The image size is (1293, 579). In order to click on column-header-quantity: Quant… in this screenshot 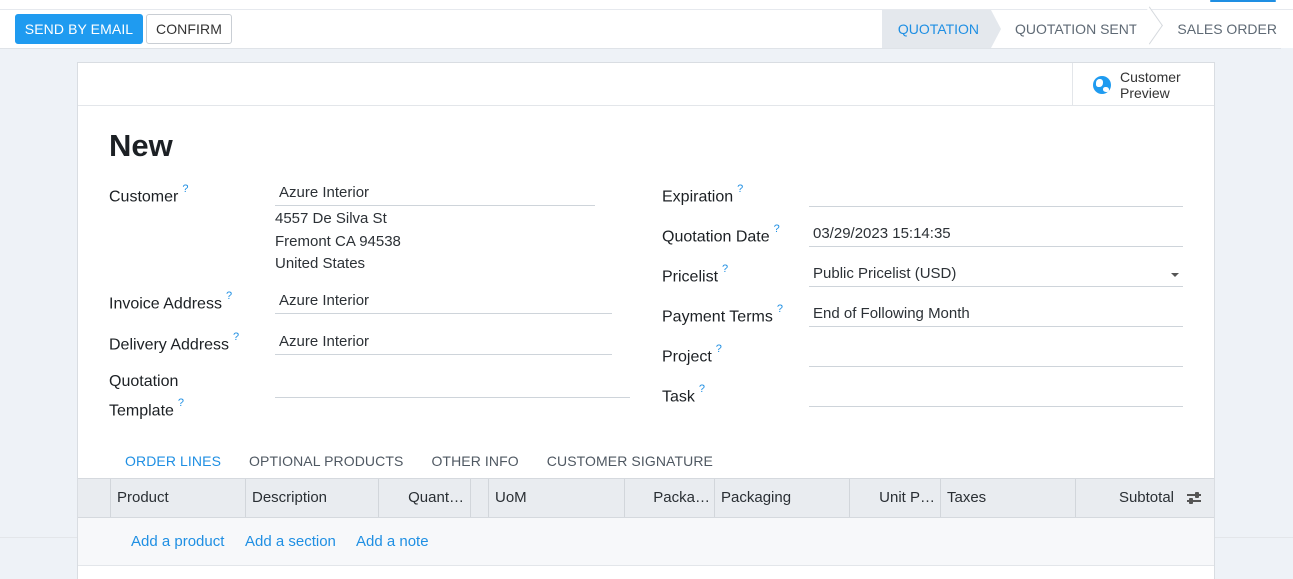, I will do `click(424, 498)`.